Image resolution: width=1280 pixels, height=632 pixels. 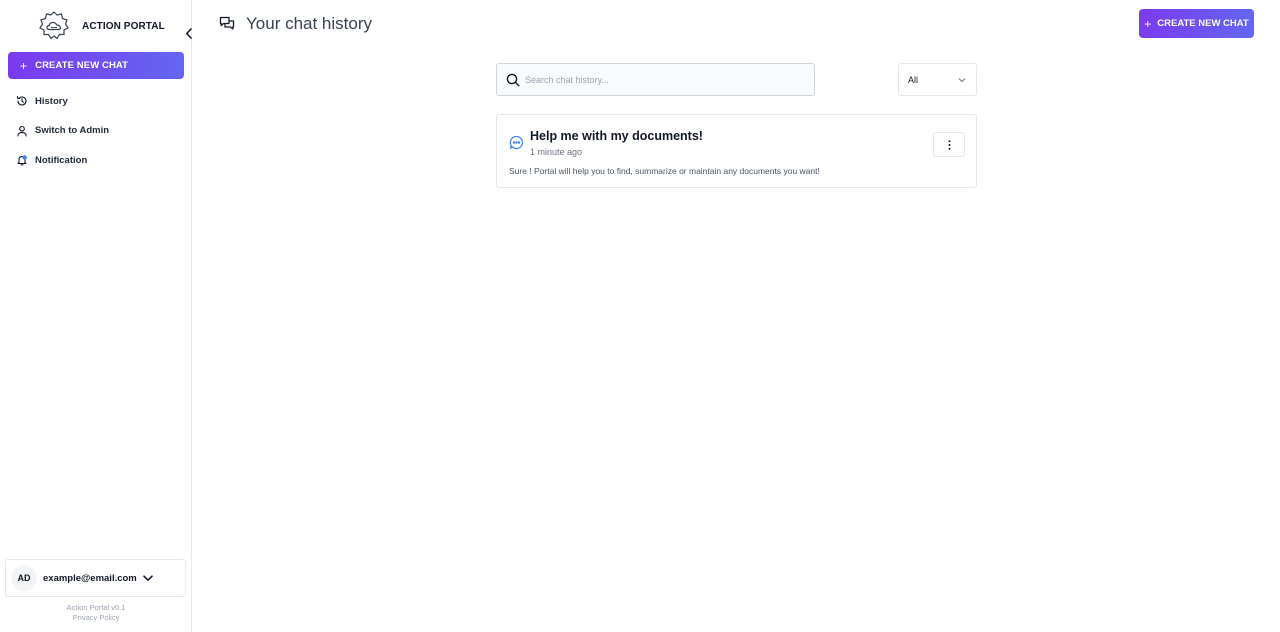 I want to click on chat-more-options-button, so click(x=949, y=144).